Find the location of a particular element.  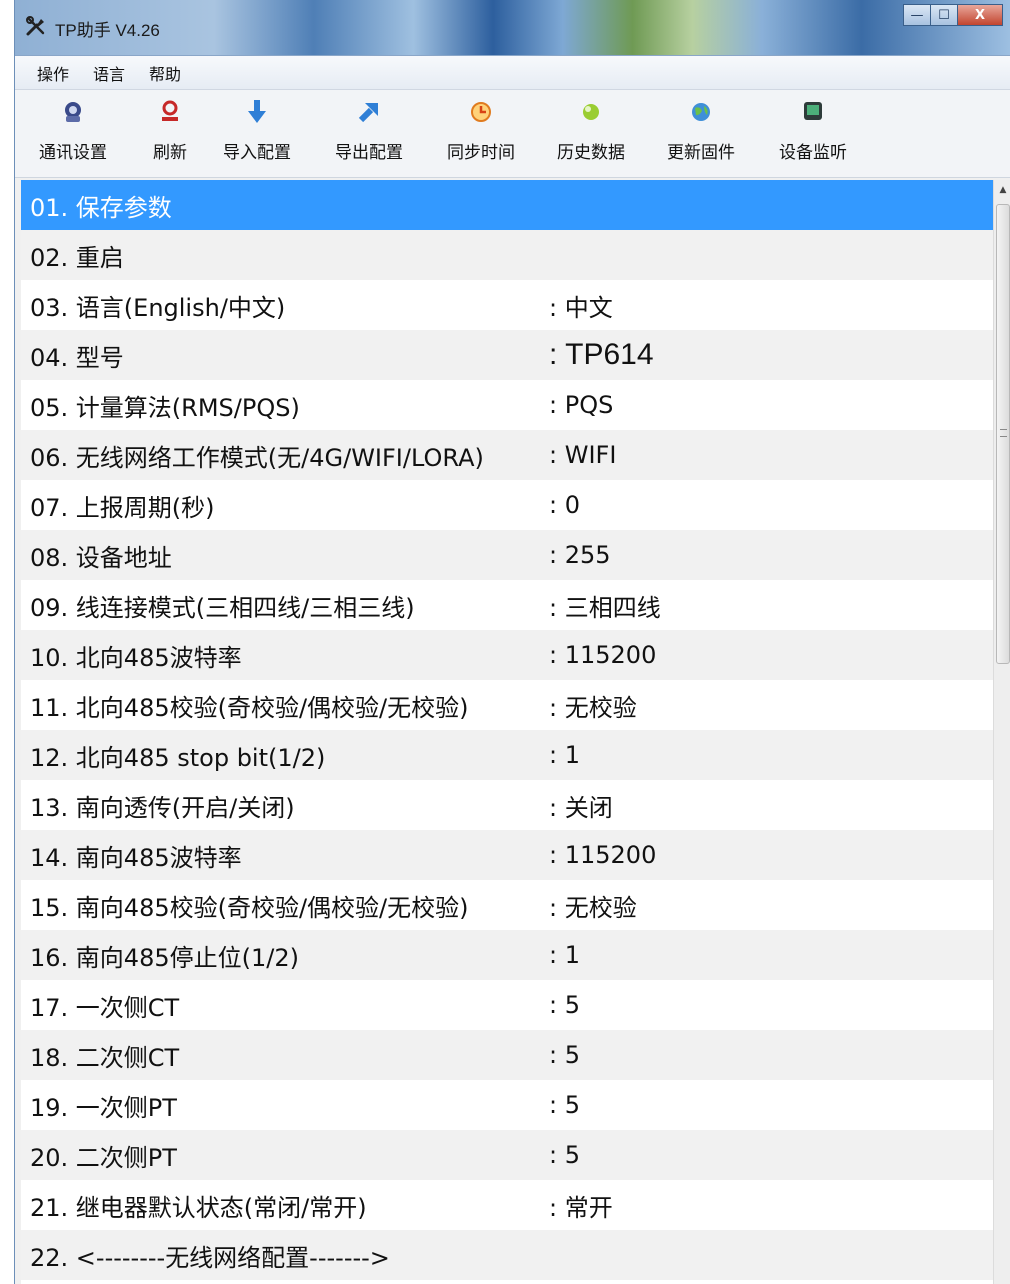

param-label: 13. 南向透传(开启/关闭) is located at coordinates (162, 807).